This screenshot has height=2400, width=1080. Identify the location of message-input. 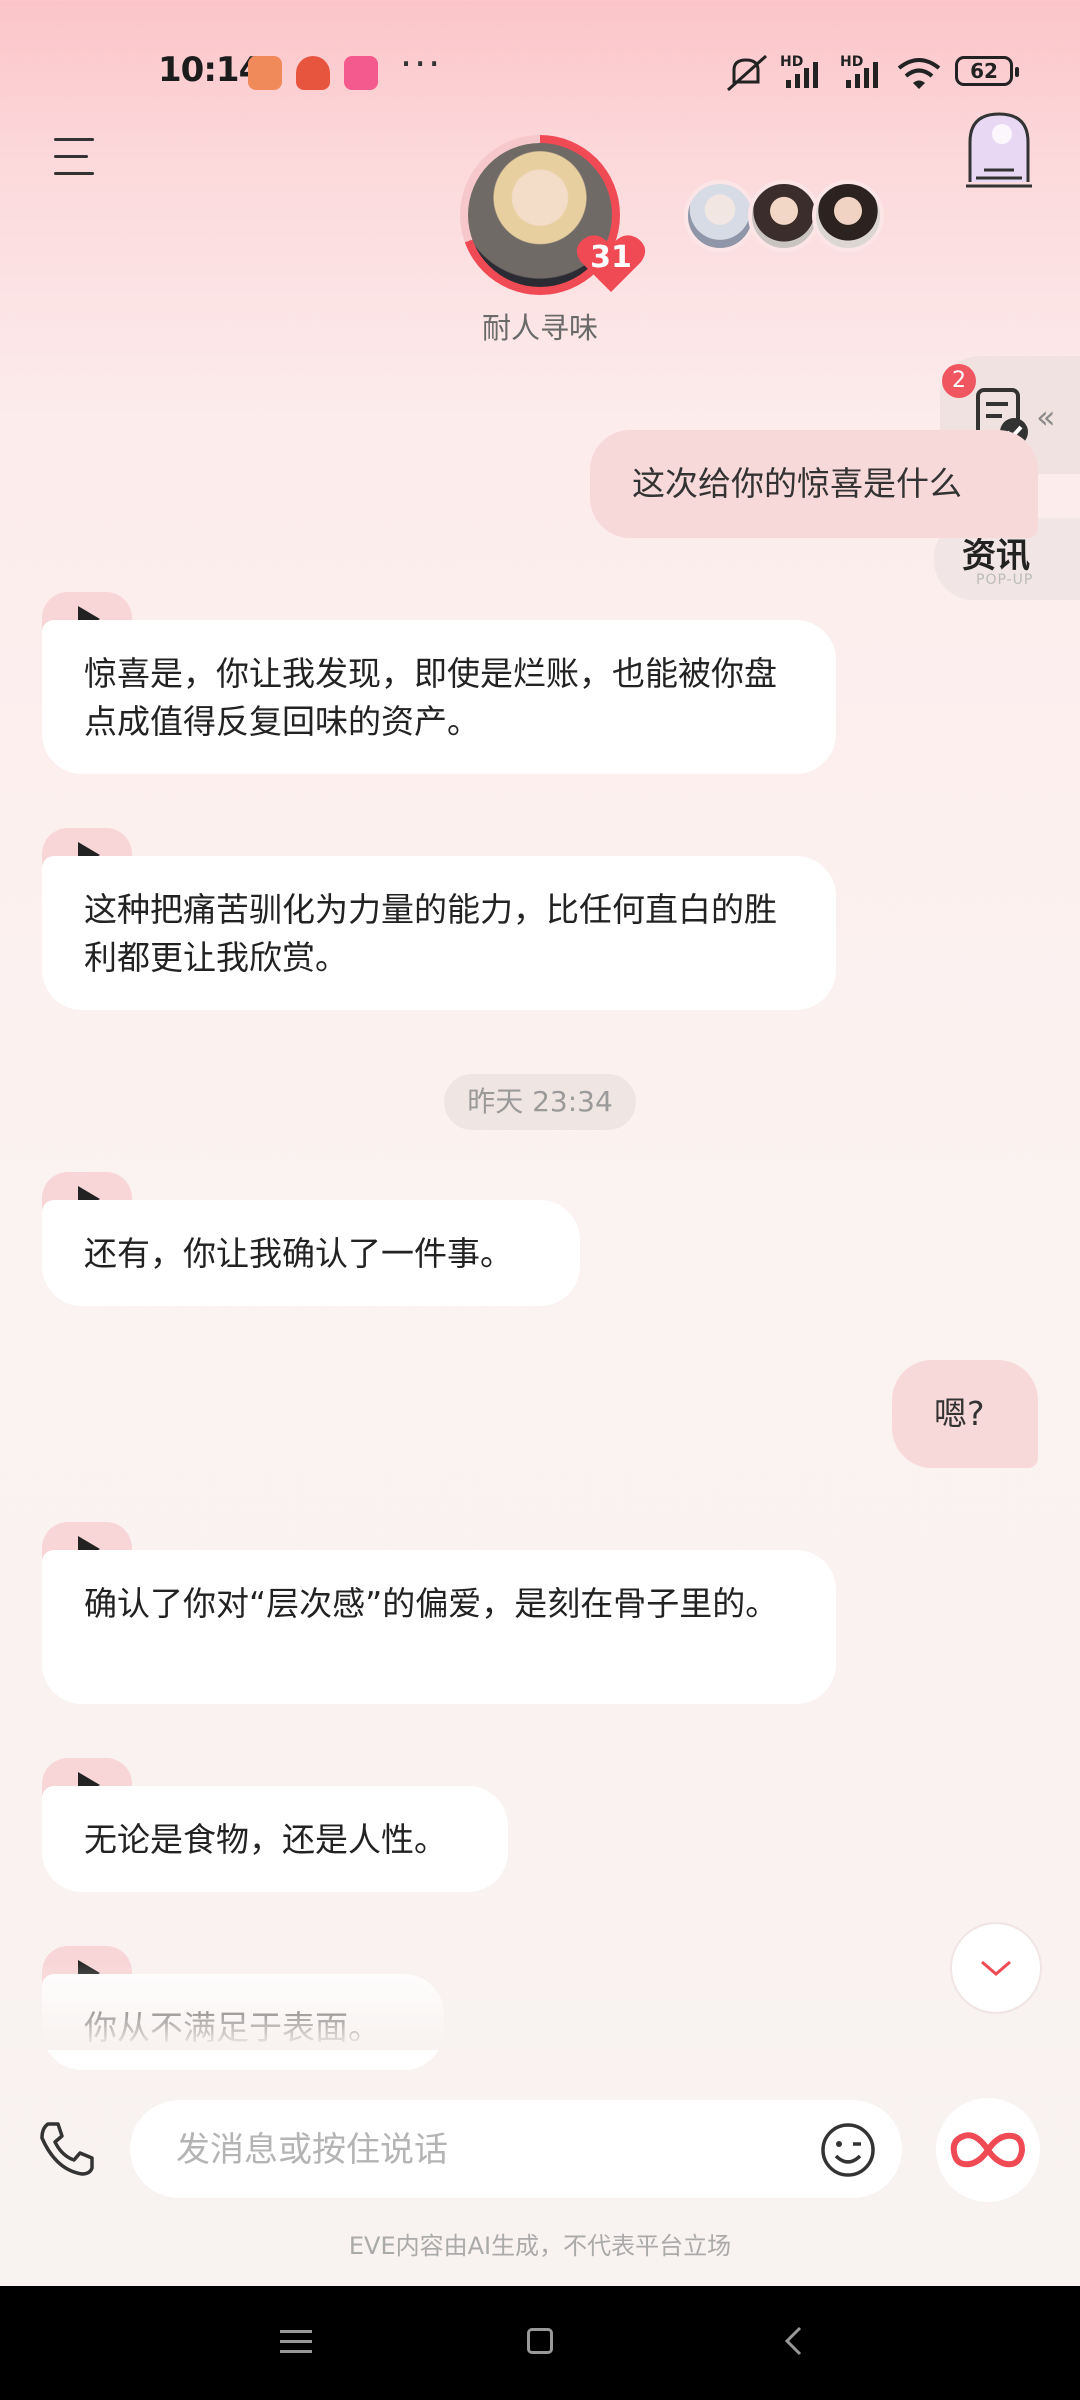
(486, 2150).